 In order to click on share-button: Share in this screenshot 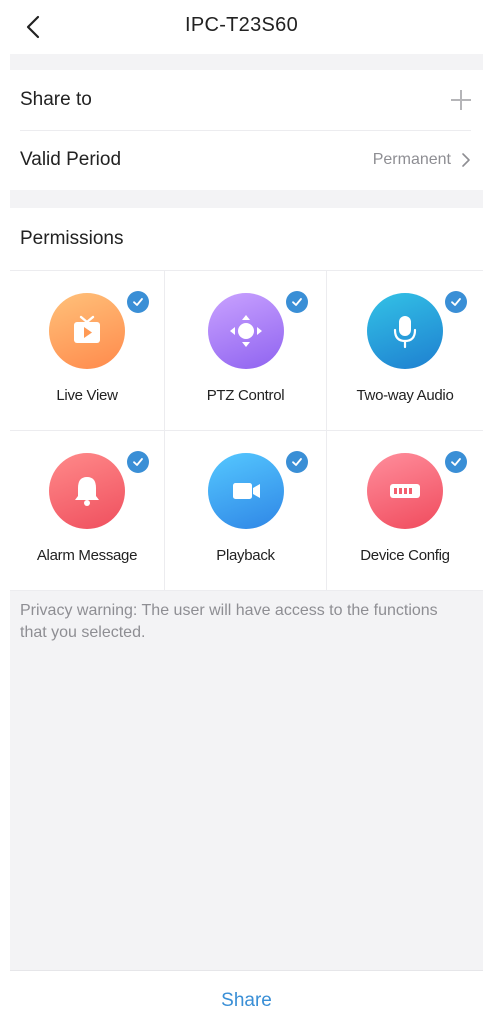, I will do `click(246, 1000)`.